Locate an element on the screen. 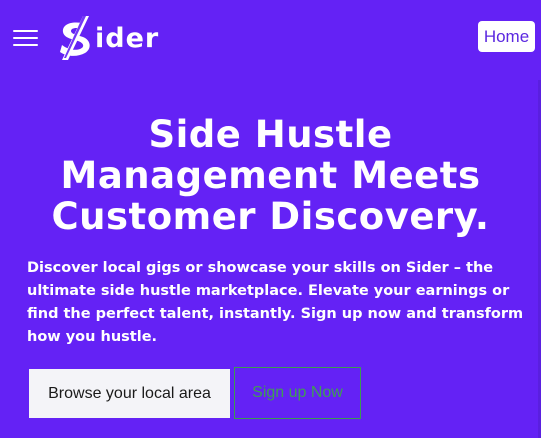 This screenshot has width=541, height=438. hamburger-menu-icon is located at coordinates (25, 38).